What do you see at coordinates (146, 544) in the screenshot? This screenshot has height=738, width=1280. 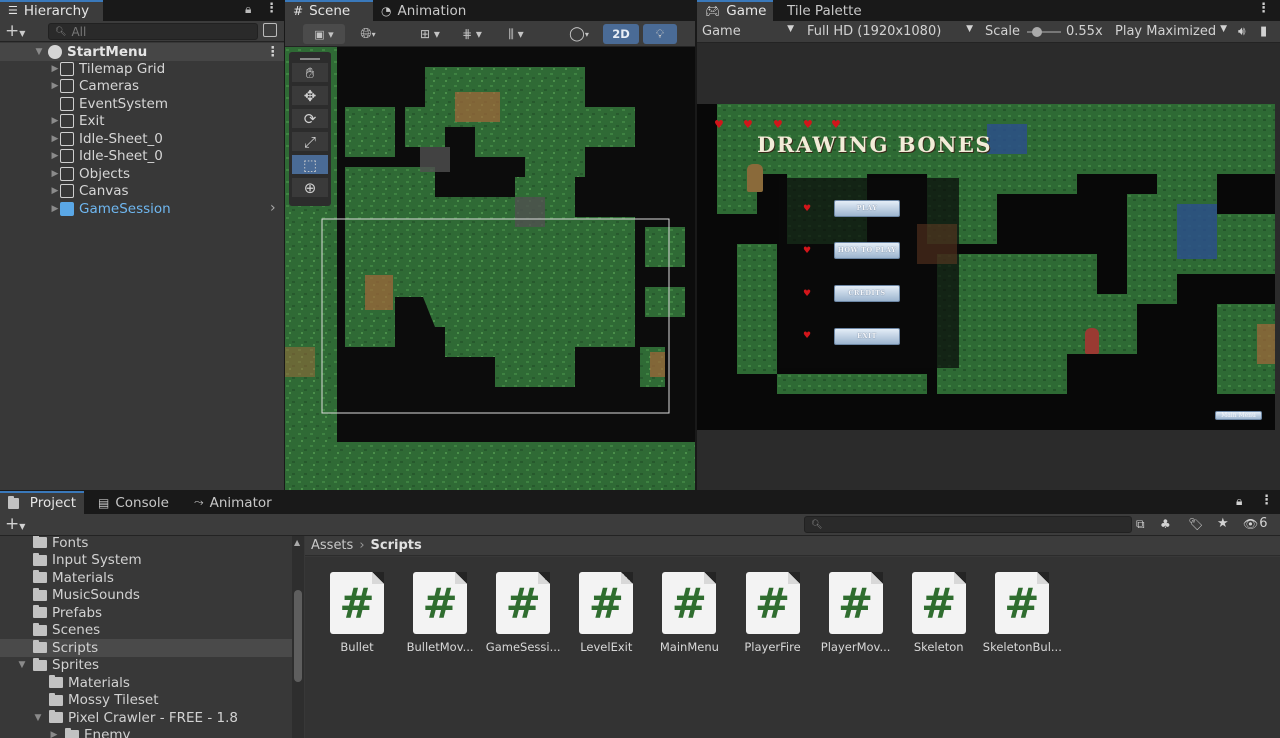 I see `project-folder-item: Fonts` at bounding box center [146, 544].